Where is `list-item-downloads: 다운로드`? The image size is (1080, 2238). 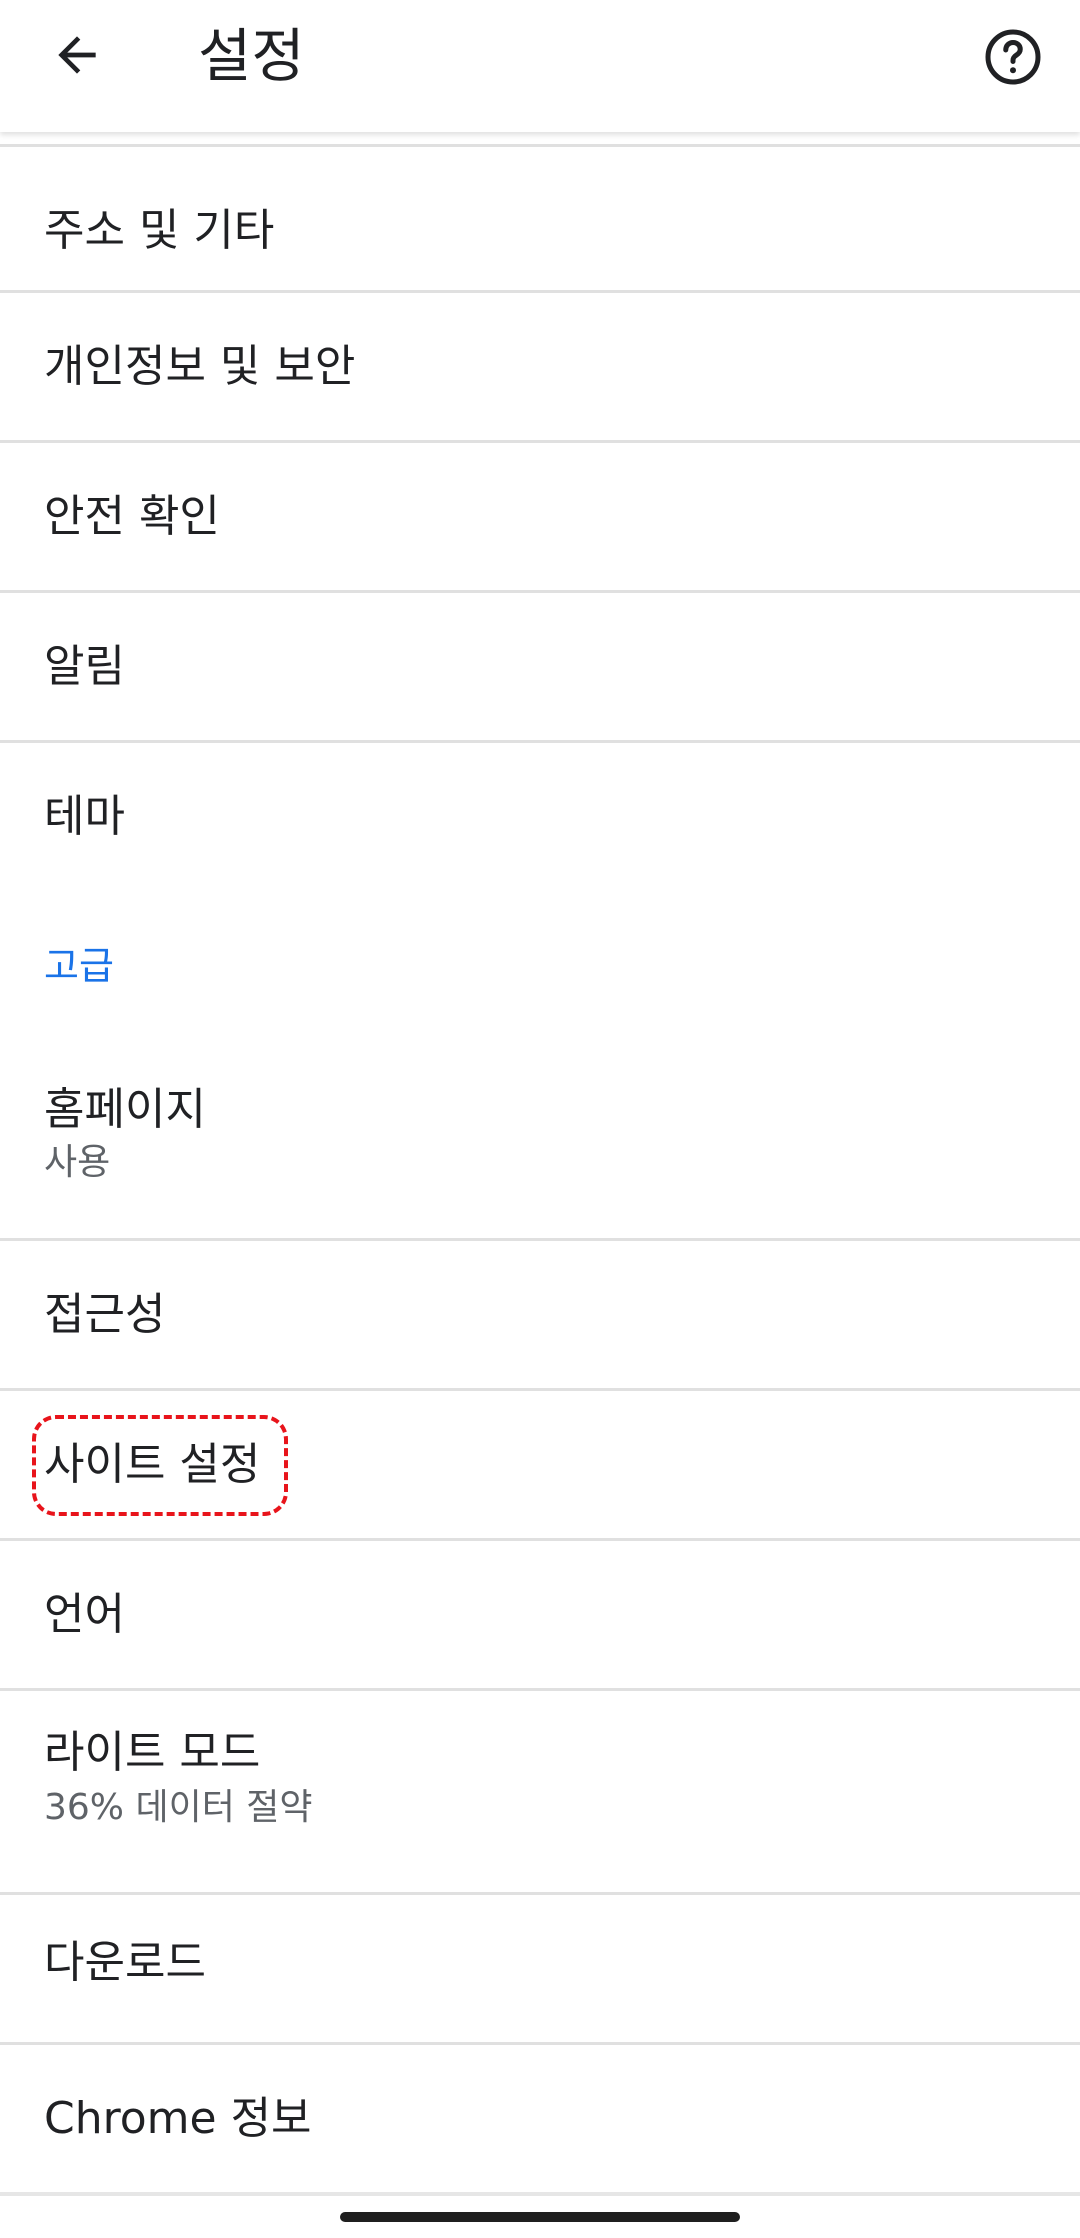 list-item-downloads: 다운로드 is located at coordinates (540, 1967).